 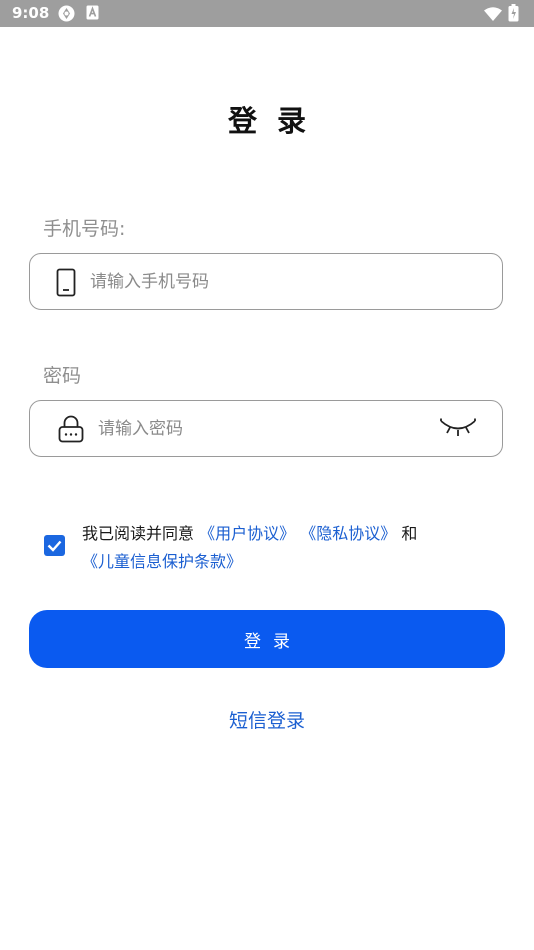 I want to click on phone-label: 手机号码:, so click(x=84, y=229).